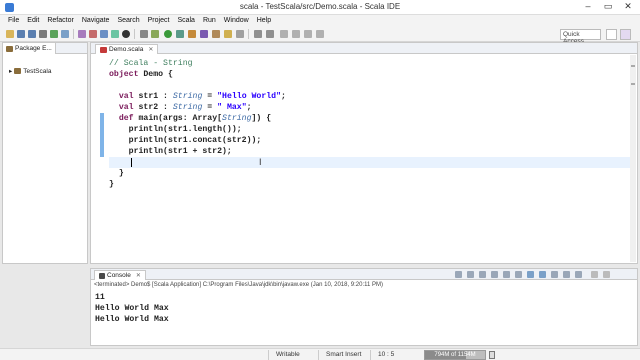  What do you see at coordinates (21, 34) in the screenshot?
I see `save-icon` at bounding box center [21, 34].